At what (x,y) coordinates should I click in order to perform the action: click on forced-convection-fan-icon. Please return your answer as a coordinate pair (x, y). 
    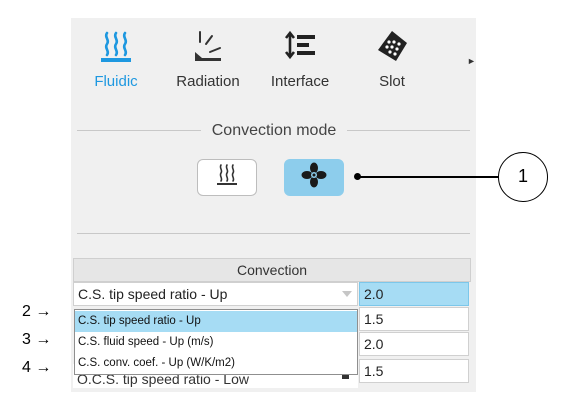
    Looking at the image, I should click on (314, 177).